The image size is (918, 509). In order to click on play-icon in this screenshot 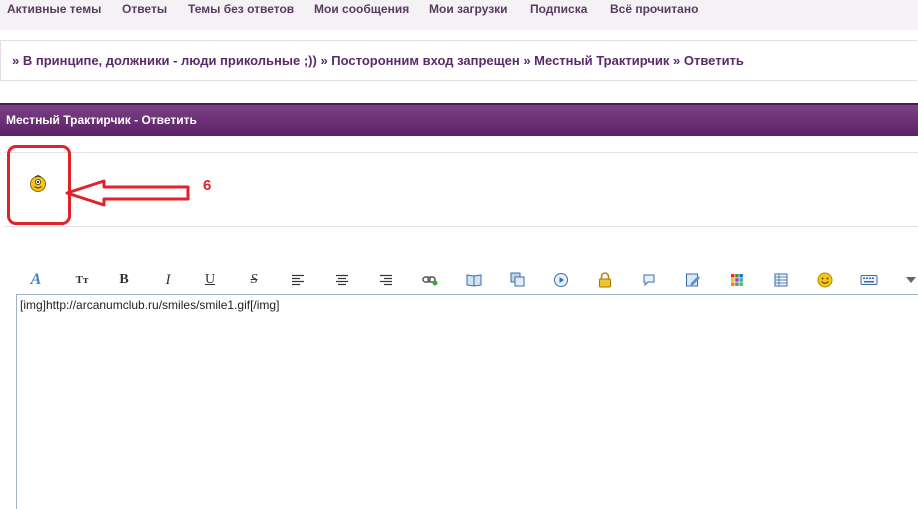, I will do `click(561, 280)`.